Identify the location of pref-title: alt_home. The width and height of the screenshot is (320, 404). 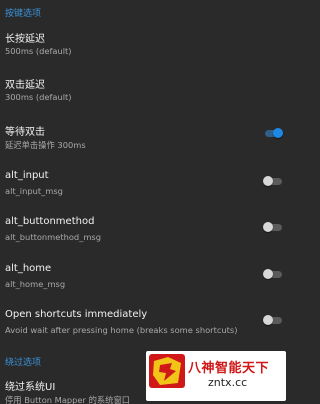
(28, 268).